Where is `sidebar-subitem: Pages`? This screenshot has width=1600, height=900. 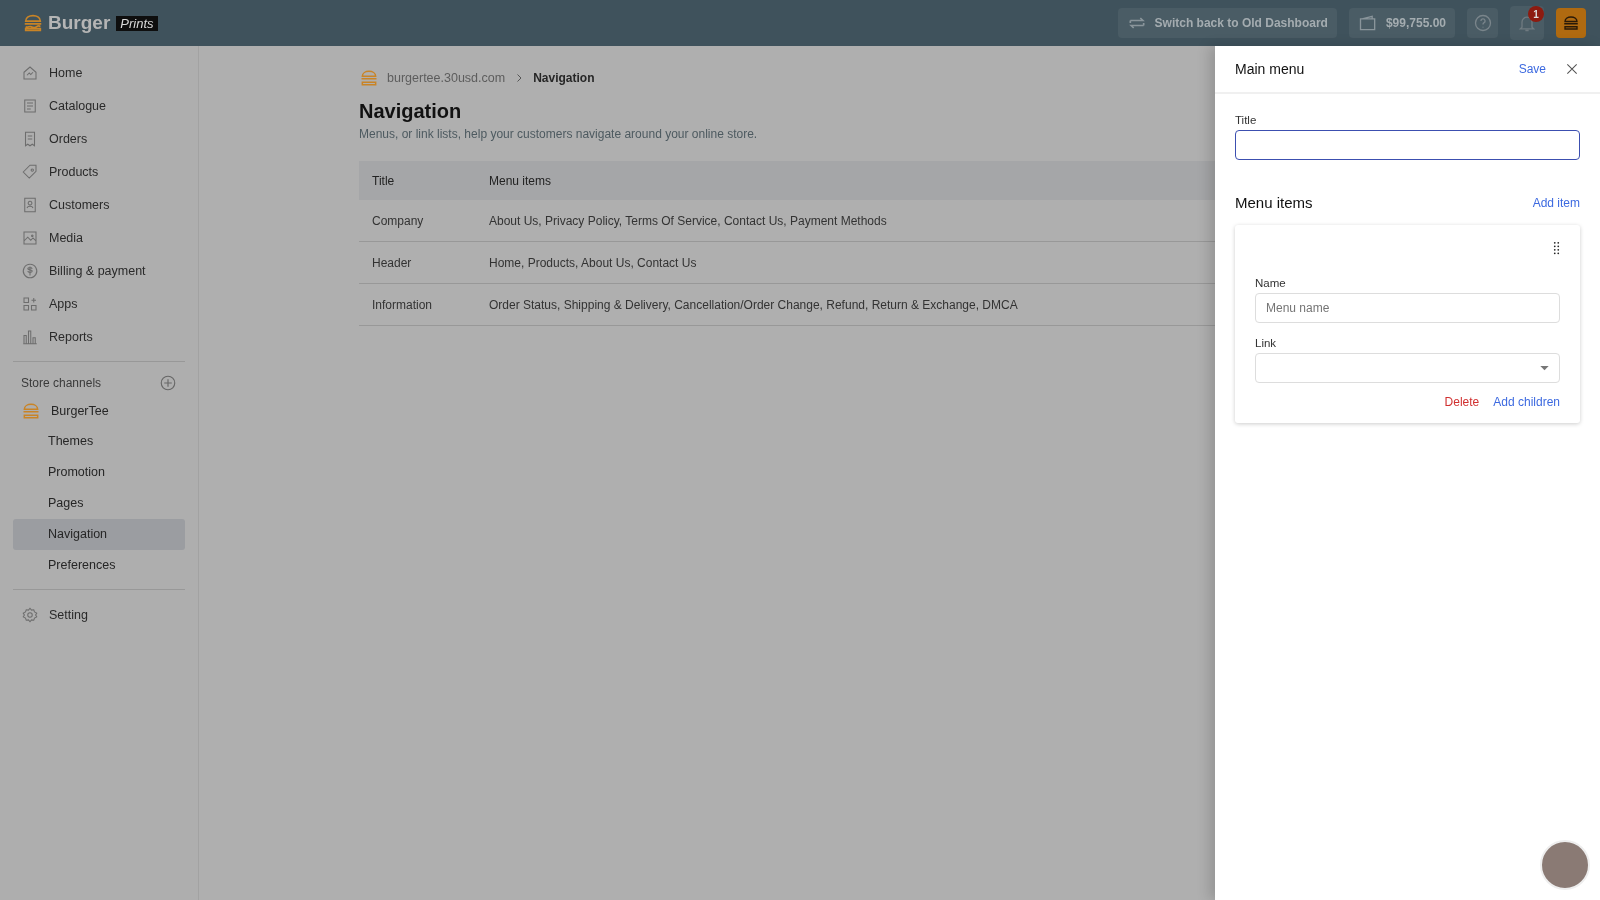
sidebar-subitem: Pages is located at coordinates (99, 503).